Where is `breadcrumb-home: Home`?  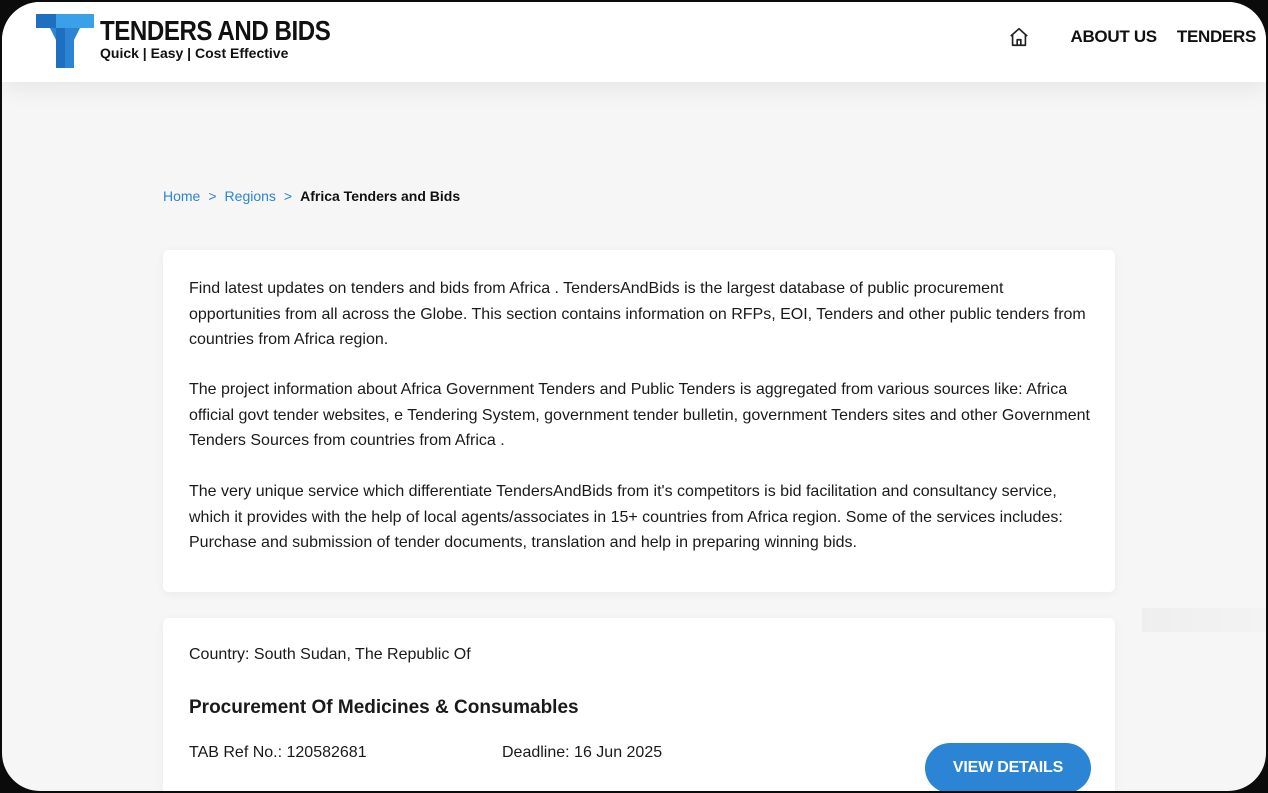 breadcrumb-home: Home is located at coordinates (181, 196).